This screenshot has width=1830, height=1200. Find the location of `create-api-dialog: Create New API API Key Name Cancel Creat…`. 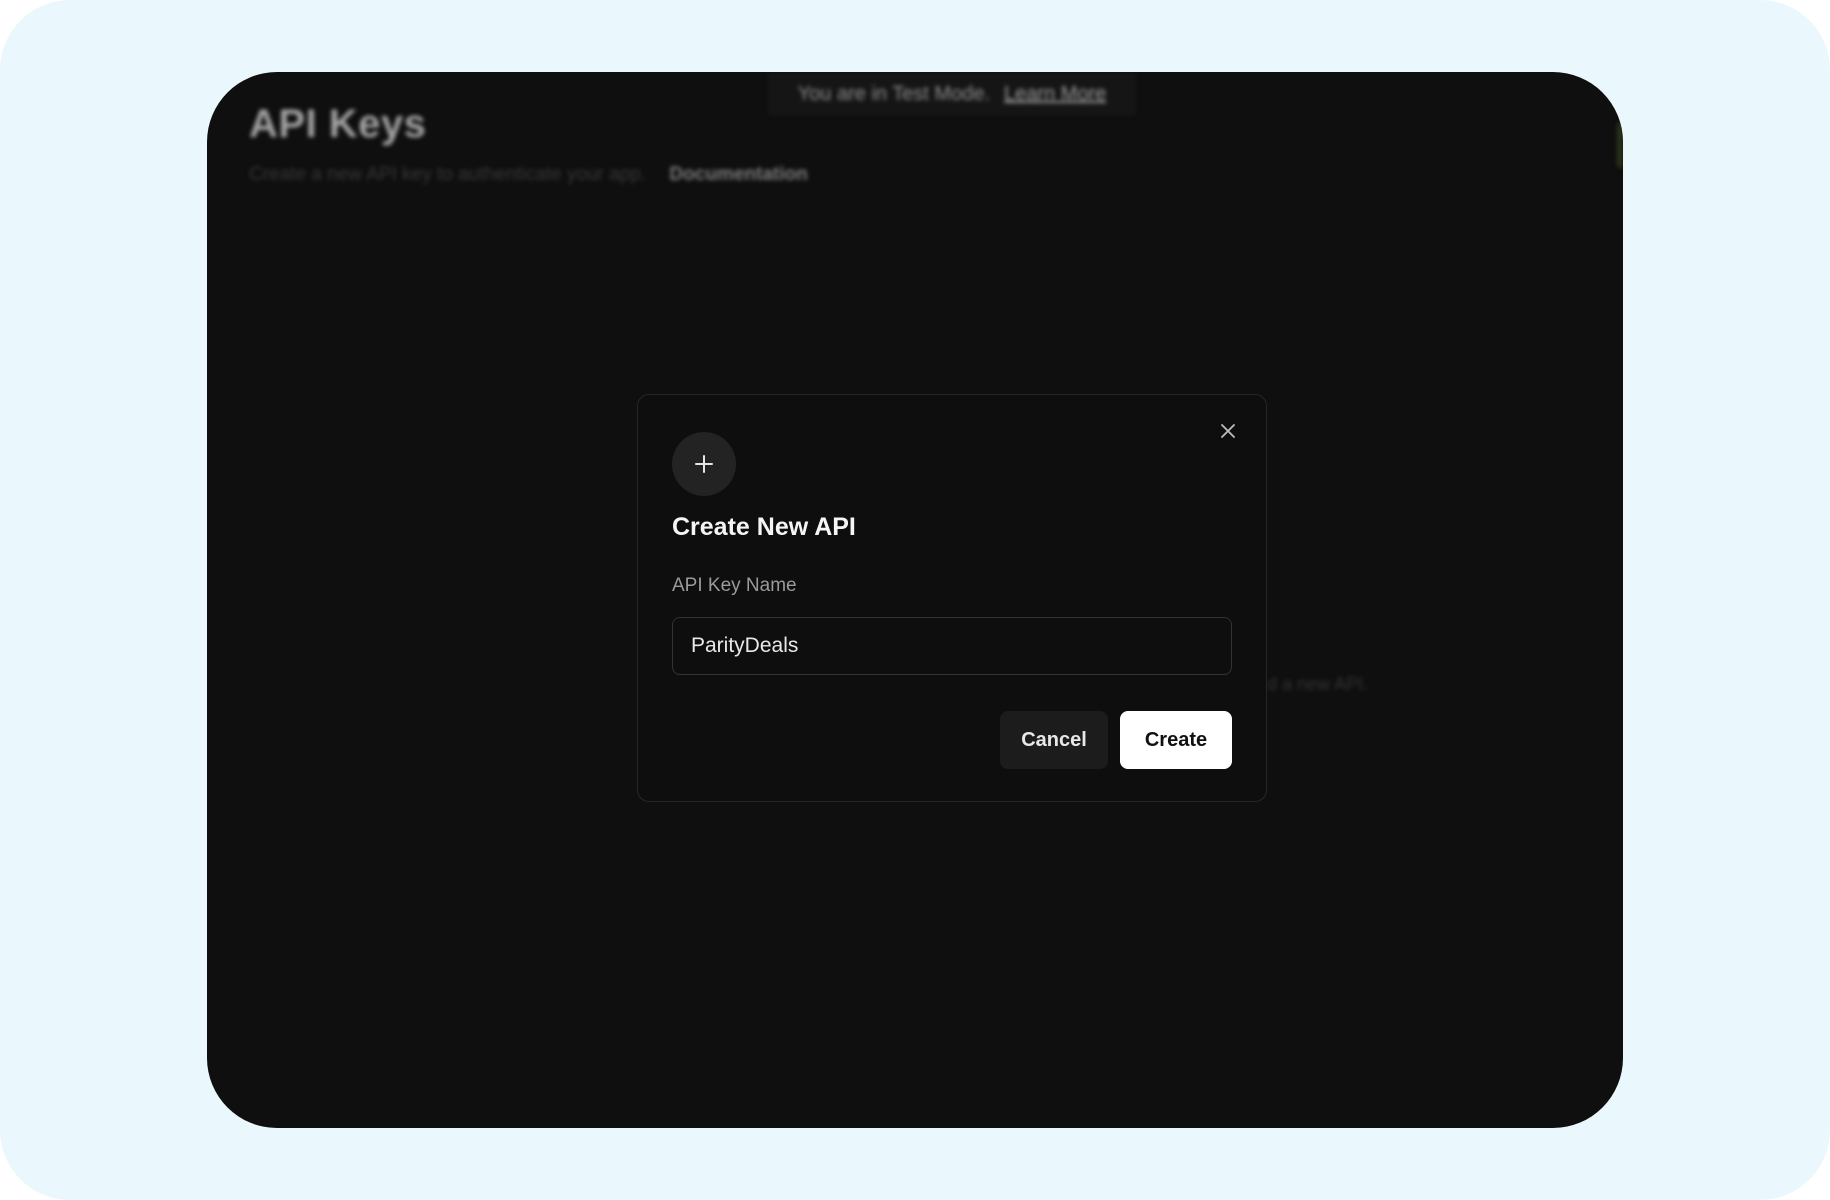

create-api-dialog: Create New API API Key Name Cancel Creat… is located at coordinates (952, 598).